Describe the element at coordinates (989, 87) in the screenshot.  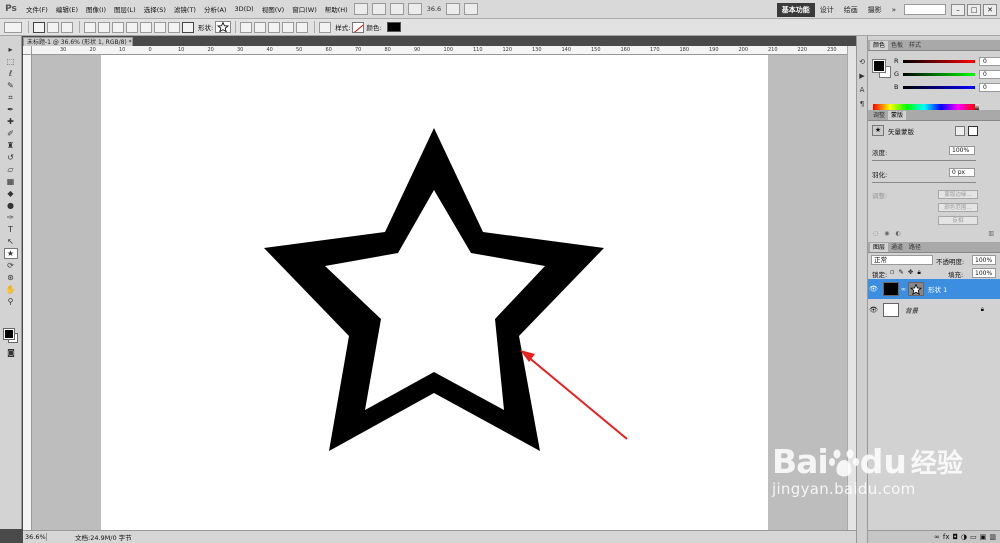
I see `channel-value-b: 0` at that location.